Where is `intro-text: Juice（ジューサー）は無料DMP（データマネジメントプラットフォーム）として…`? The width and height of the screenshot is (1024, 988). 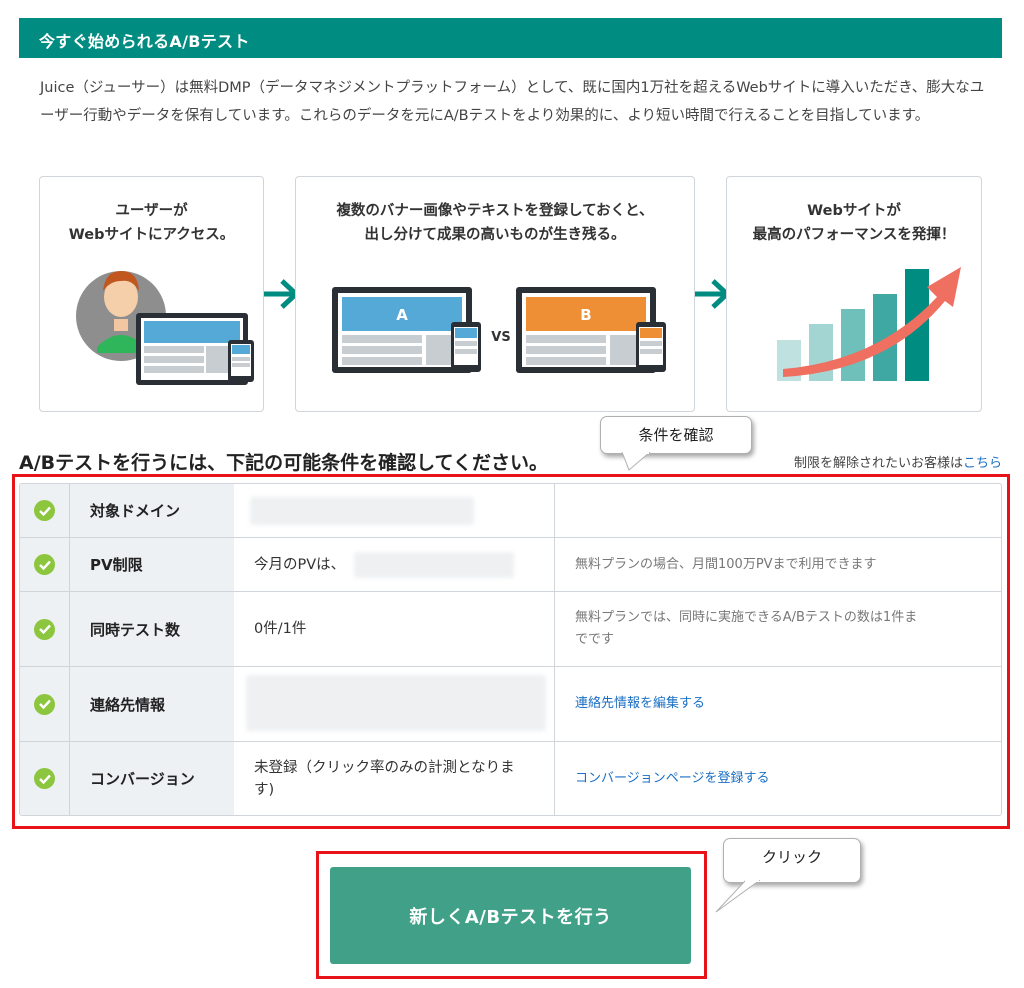
intro-text: Juice（ジューサー）は無料DMP（データマネジメントプラットフォーム）として… is located at coordinates (512, 102).